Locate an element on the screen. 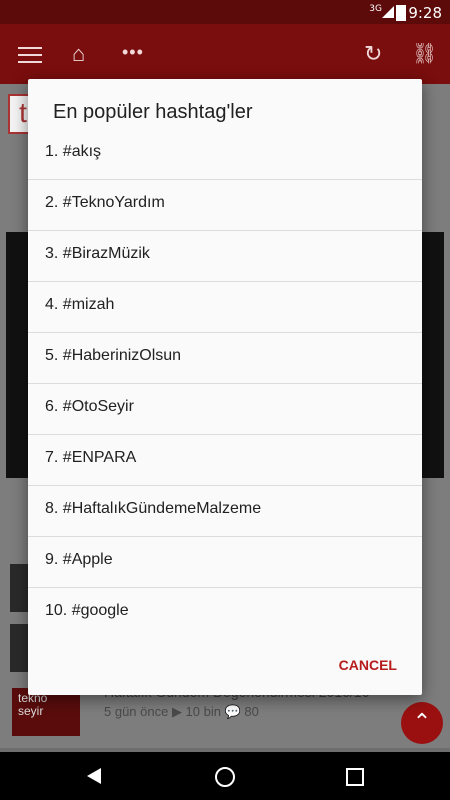  hashtag-item: 1. #akış is located at coordinates (225, 154).